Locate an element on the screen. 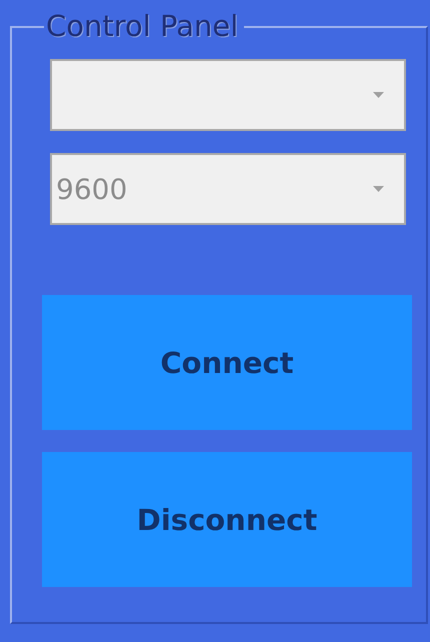 The height and width of the screenshot is (642, 430). group-title: Control Panel is located at coordinates (142, 26).